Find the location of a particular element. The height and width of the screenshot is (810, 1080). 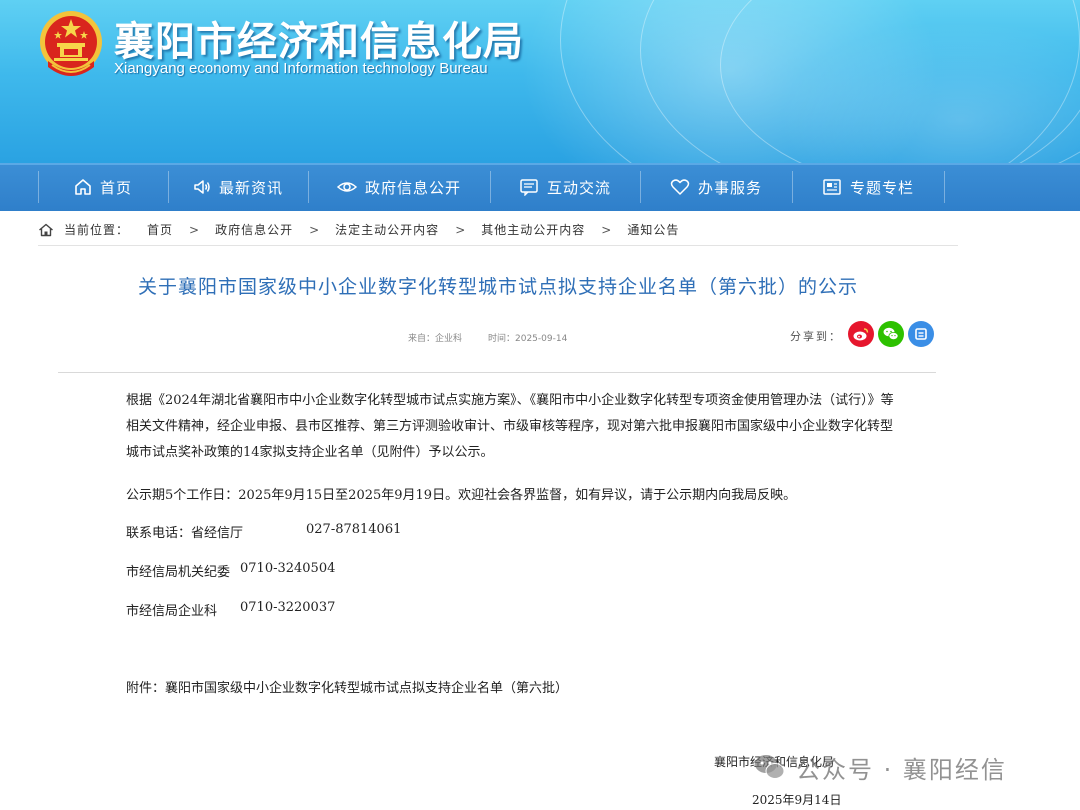

message-icon is located at coordinates (529, 187).